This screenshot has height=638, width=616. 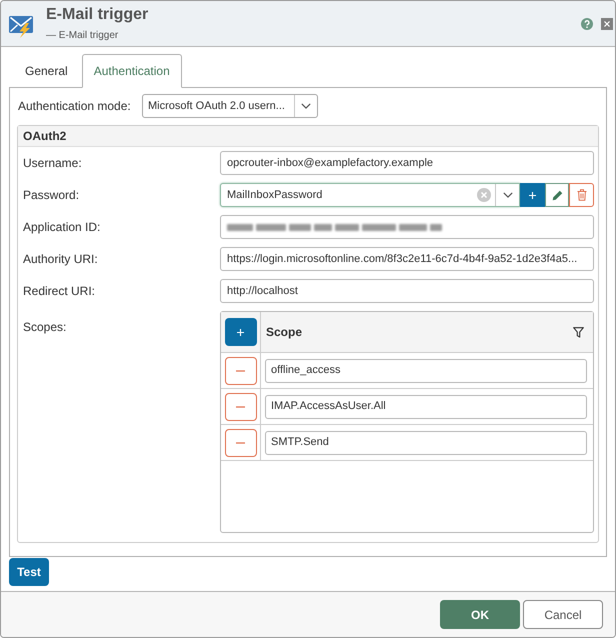 I want to click on text-field: offline_access, so click(x=426, y=370).